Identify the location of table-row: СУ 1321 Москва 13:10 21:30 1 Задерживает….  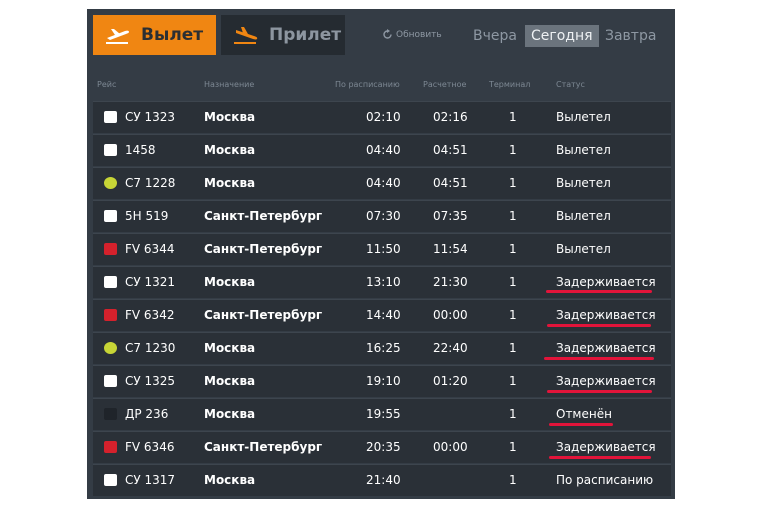
(382, 282).